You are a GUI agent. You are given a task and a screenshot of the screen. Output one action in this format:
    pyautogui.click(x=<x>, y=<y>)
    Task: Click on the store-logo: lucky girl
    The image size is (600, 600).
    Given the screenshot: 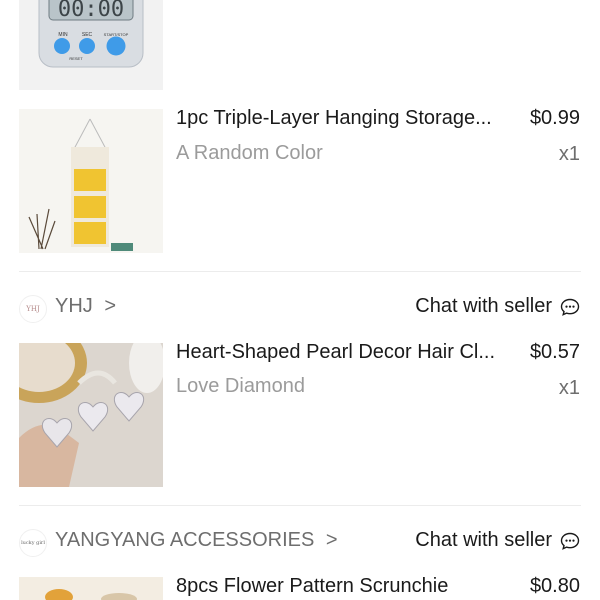 What is the action you would take?
    pyautogui.click(x=33, y=543)
    